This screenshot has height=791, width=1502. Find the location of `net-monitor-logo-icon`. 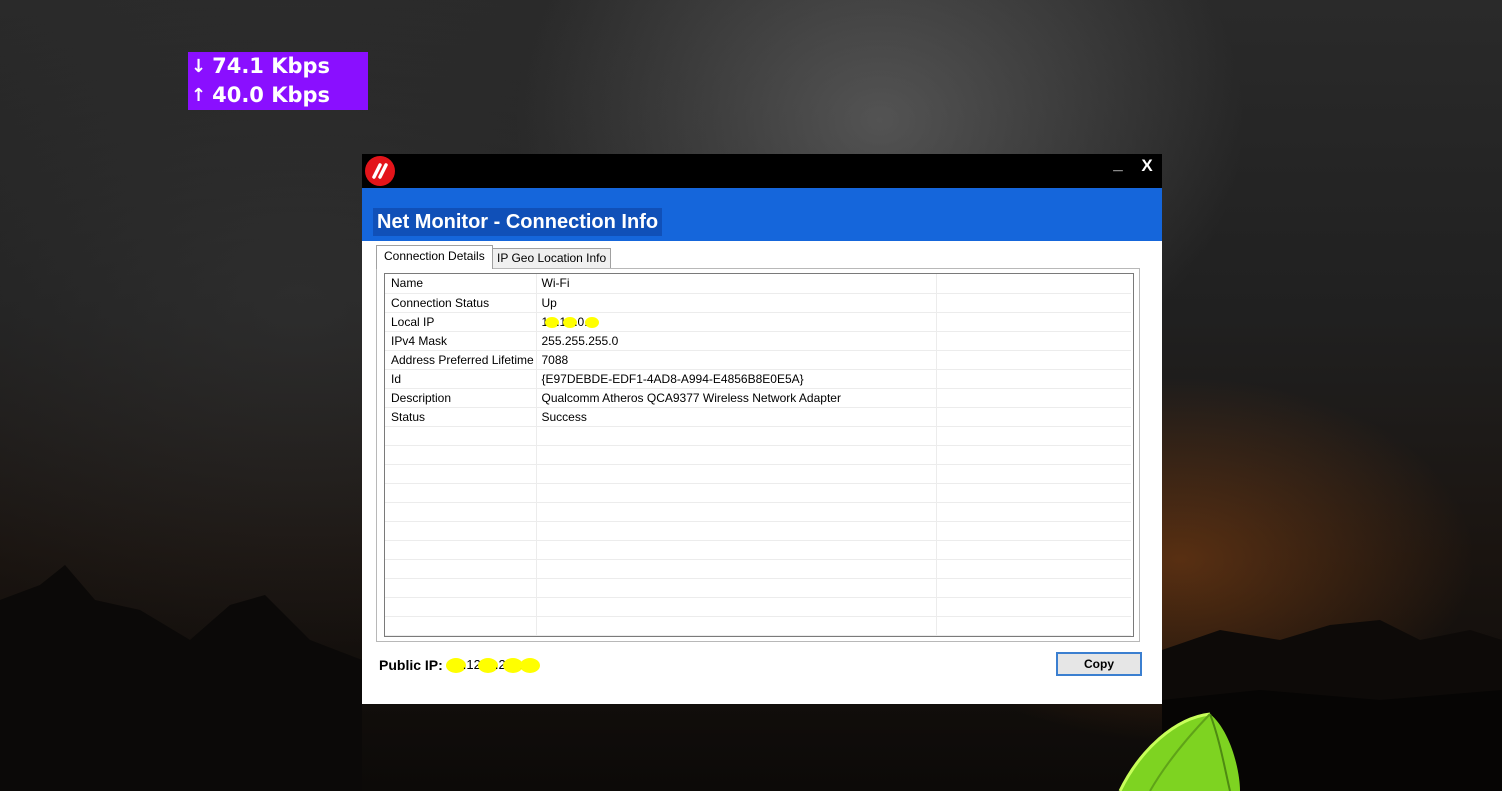

net-monitor-logo-icon is located at coordinates (380, 171).